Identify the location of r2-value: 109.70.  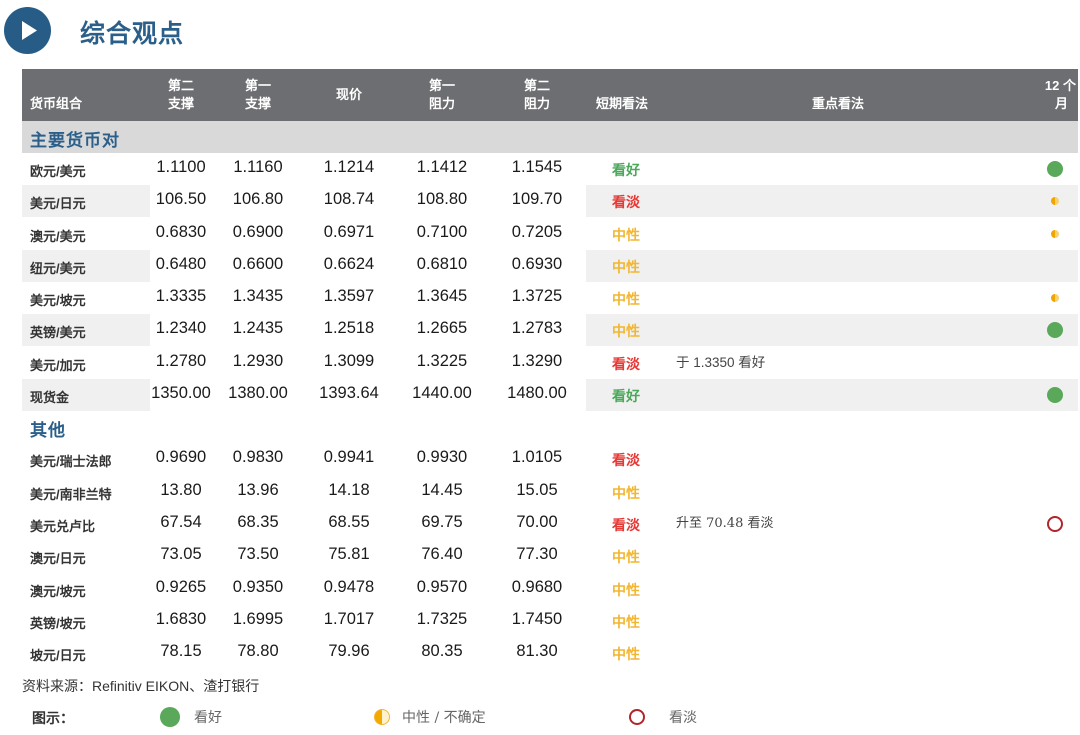
(537, 199).